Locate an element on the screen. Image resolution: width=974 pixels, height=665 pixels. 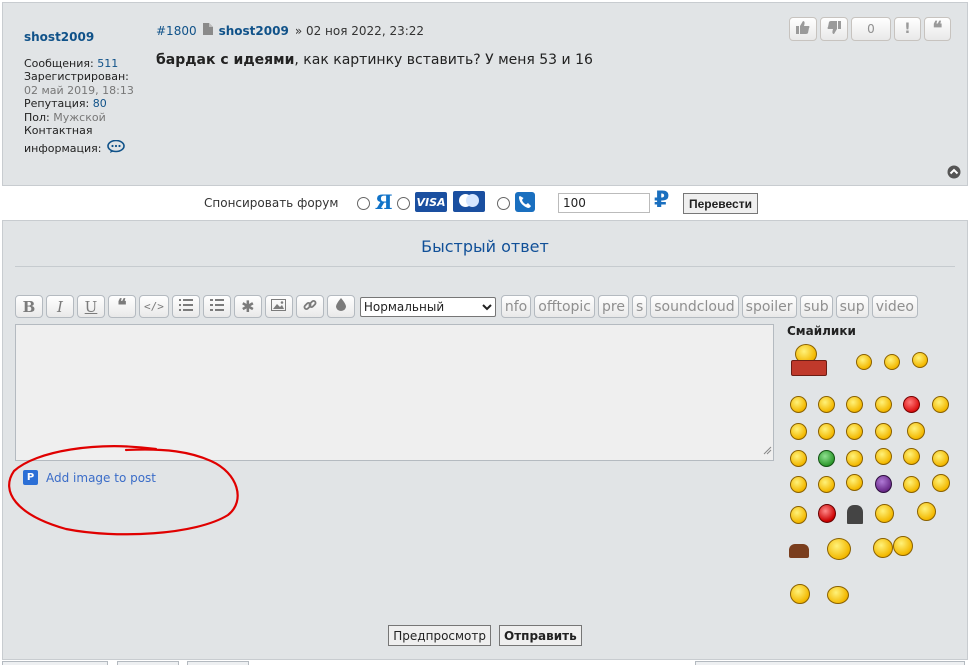
tombstone-icon is located at coordinates (855, 514).